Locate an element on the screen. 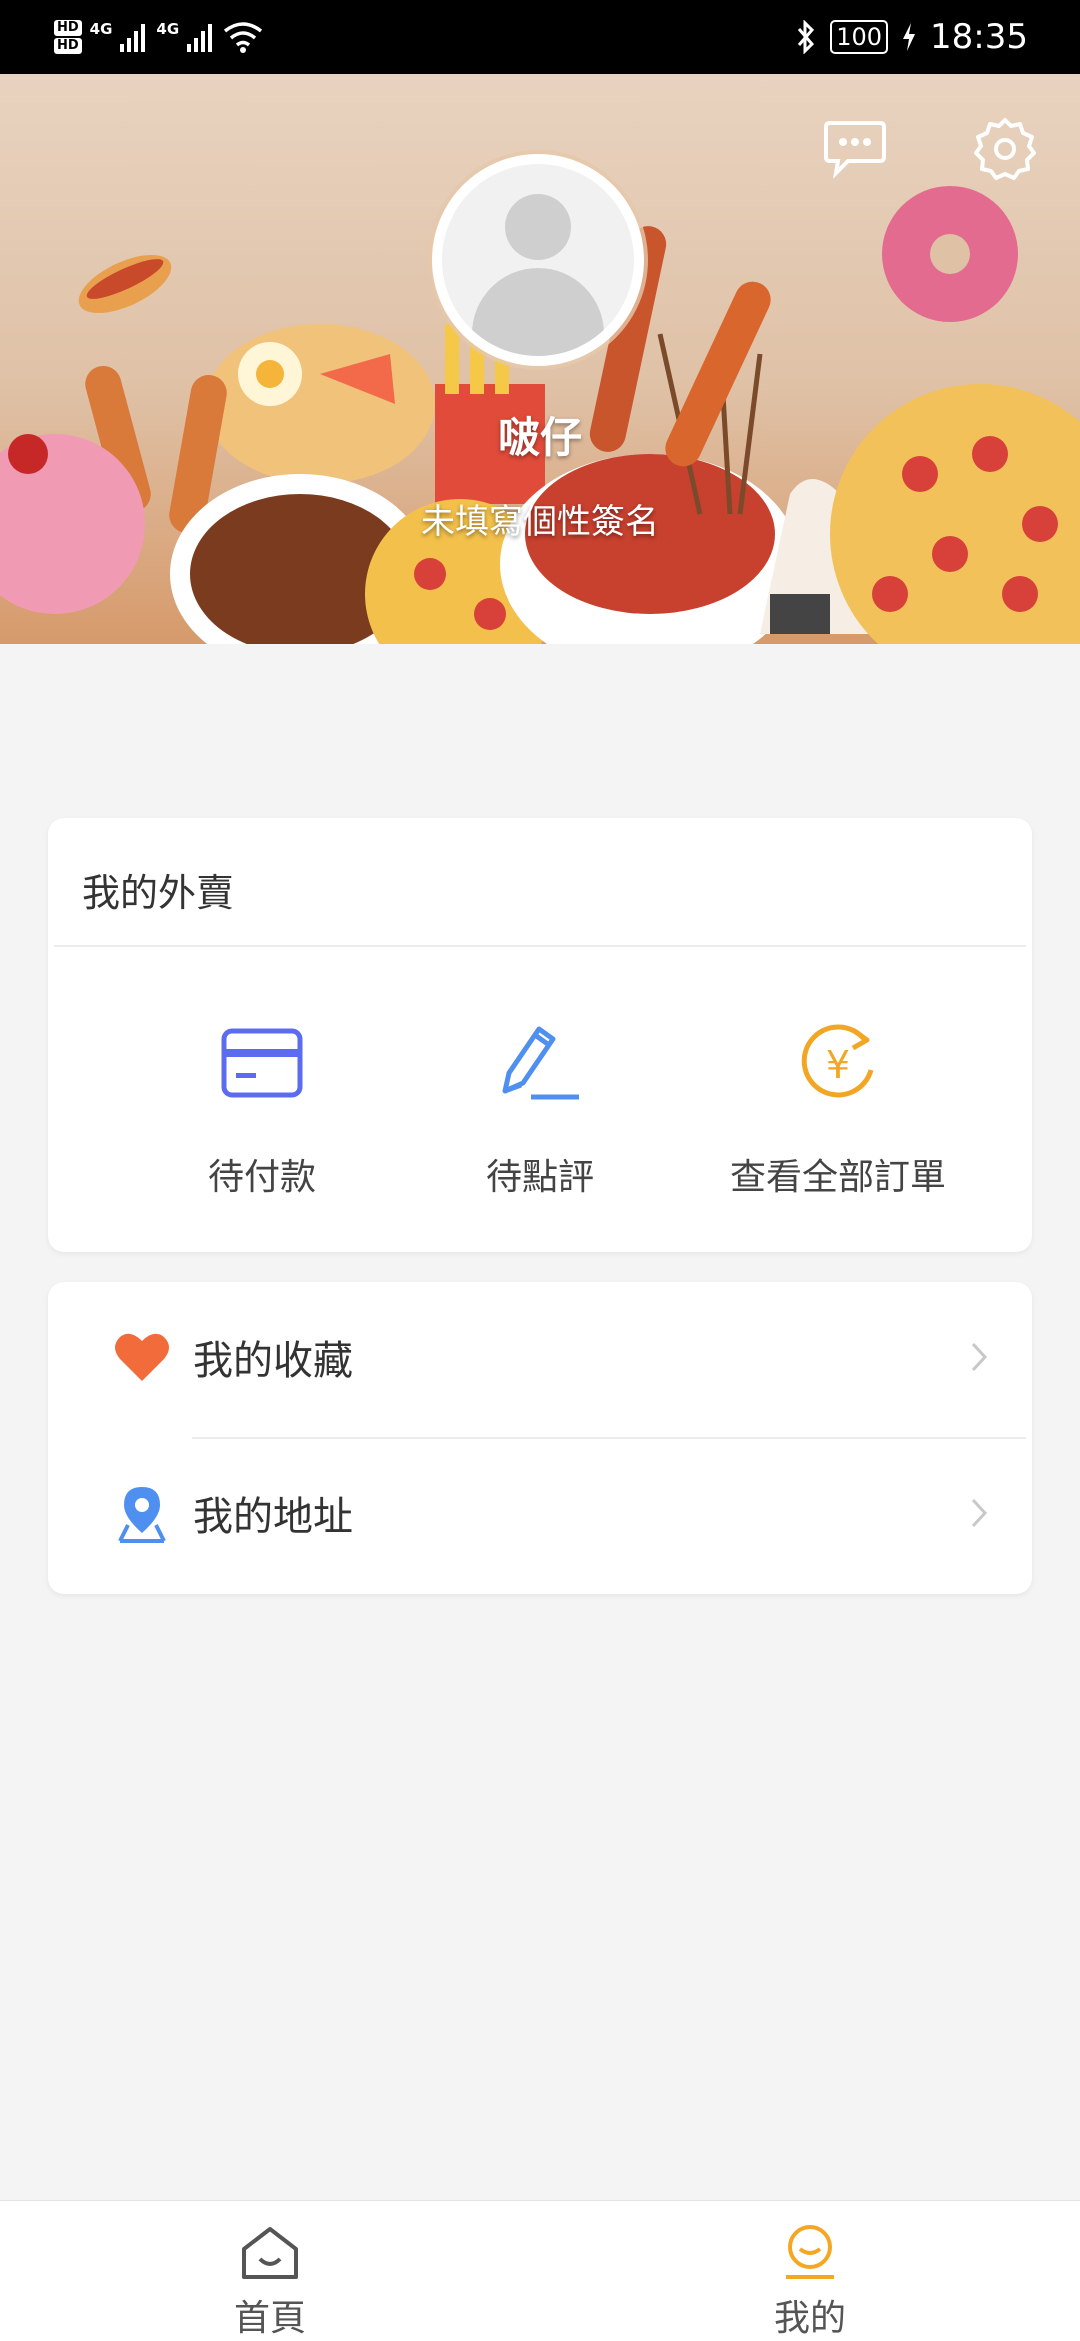 The image size is (1080, 2341). avatar is located at coordinates (538, 260).